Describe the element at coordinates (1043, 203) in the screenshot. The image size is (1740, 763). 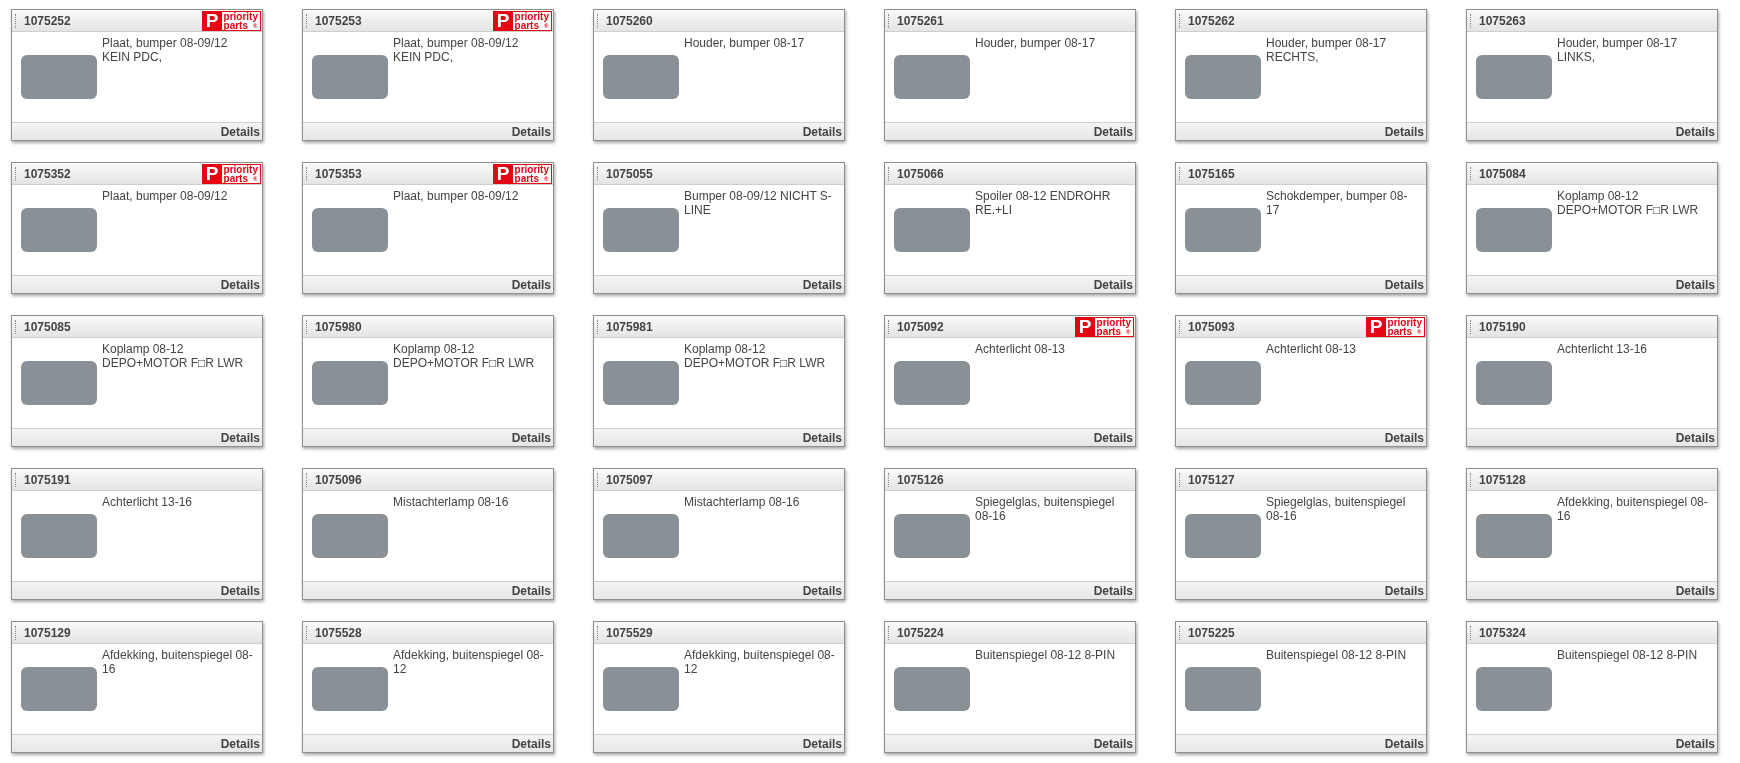
I see `part-description: Spoiler 08-12 ENDROHR RE.+LI` at that location.